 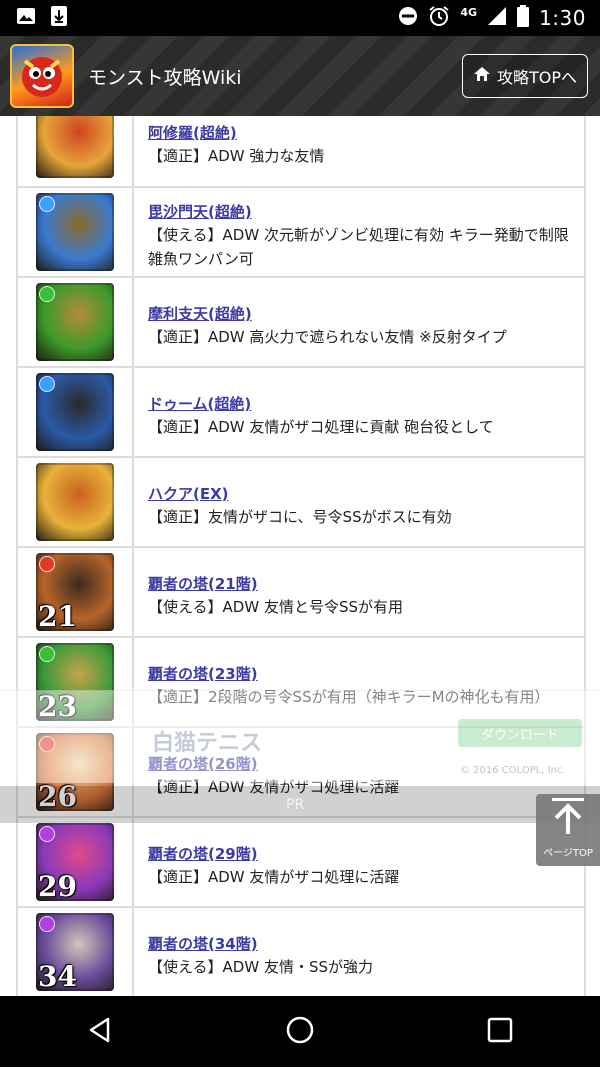 What do you see at coordinates (360, 314) in the screenshot?
I see `monster-link: 摩利支天(超絶)` at bounding box center [360, 314].